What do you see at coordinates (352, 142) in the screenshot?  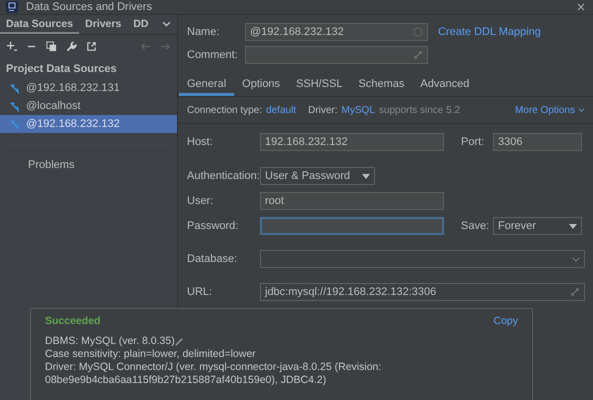 I see `host-field: 192.168.232.132` at bounding box center [352, 142].